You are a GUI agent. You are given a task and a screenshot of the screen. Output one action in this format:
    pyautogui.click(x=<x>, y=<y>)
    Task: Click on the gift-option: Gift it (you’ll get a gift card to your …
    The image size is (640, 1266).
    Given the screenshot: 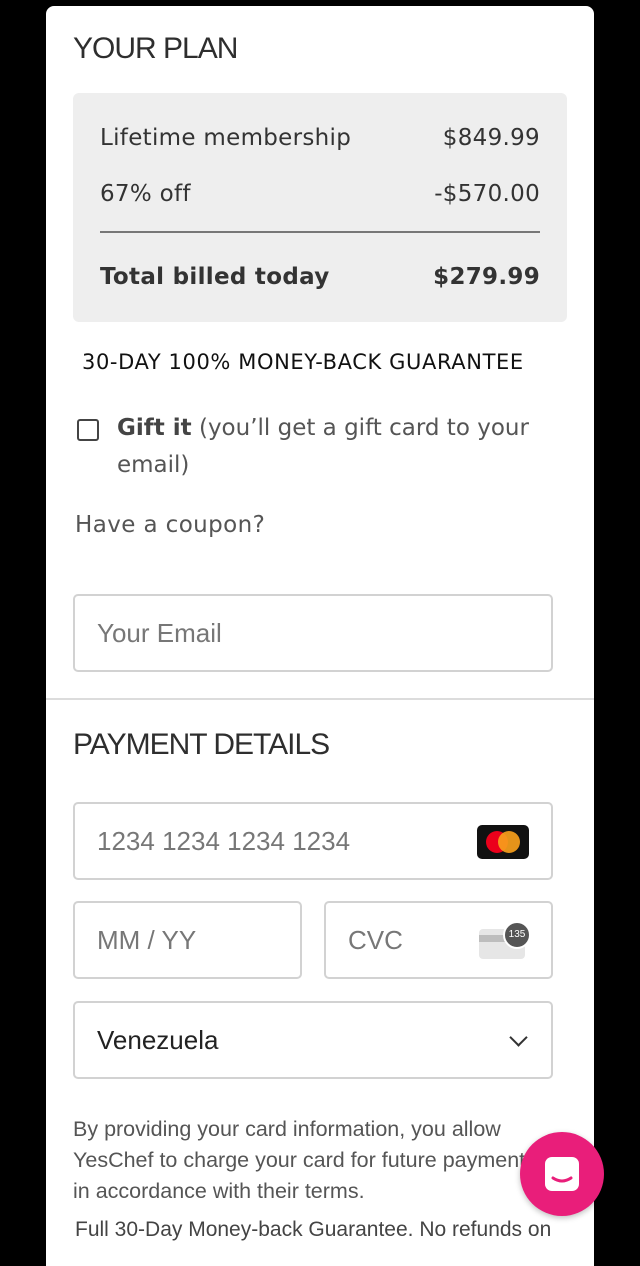 What is the action you would take?
    pyautogui.click(x=307, y=447)
    